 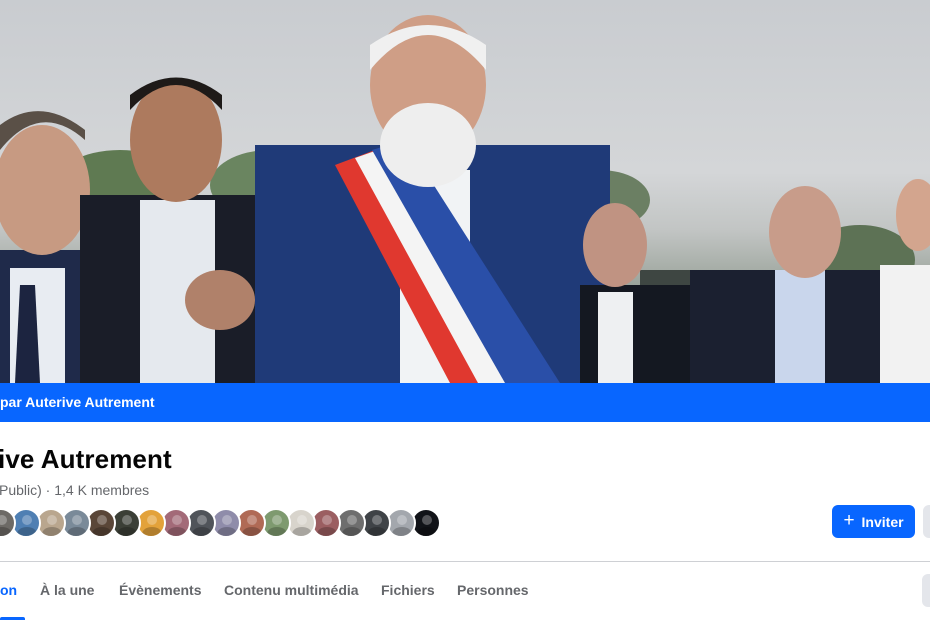 I want to click on tab-discussion: on, so click(x=8, y=590).